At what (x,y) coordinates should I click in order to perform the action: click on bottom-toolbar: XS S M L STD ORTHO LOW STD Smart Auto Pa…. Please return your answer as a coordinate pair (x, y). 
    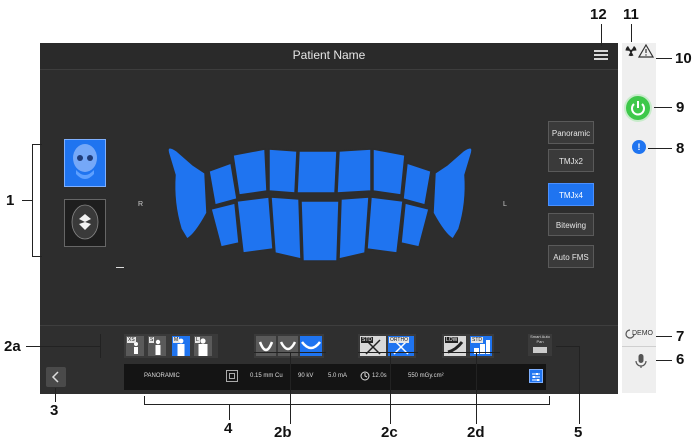
    Looking at the image, I should click on (329, 359).